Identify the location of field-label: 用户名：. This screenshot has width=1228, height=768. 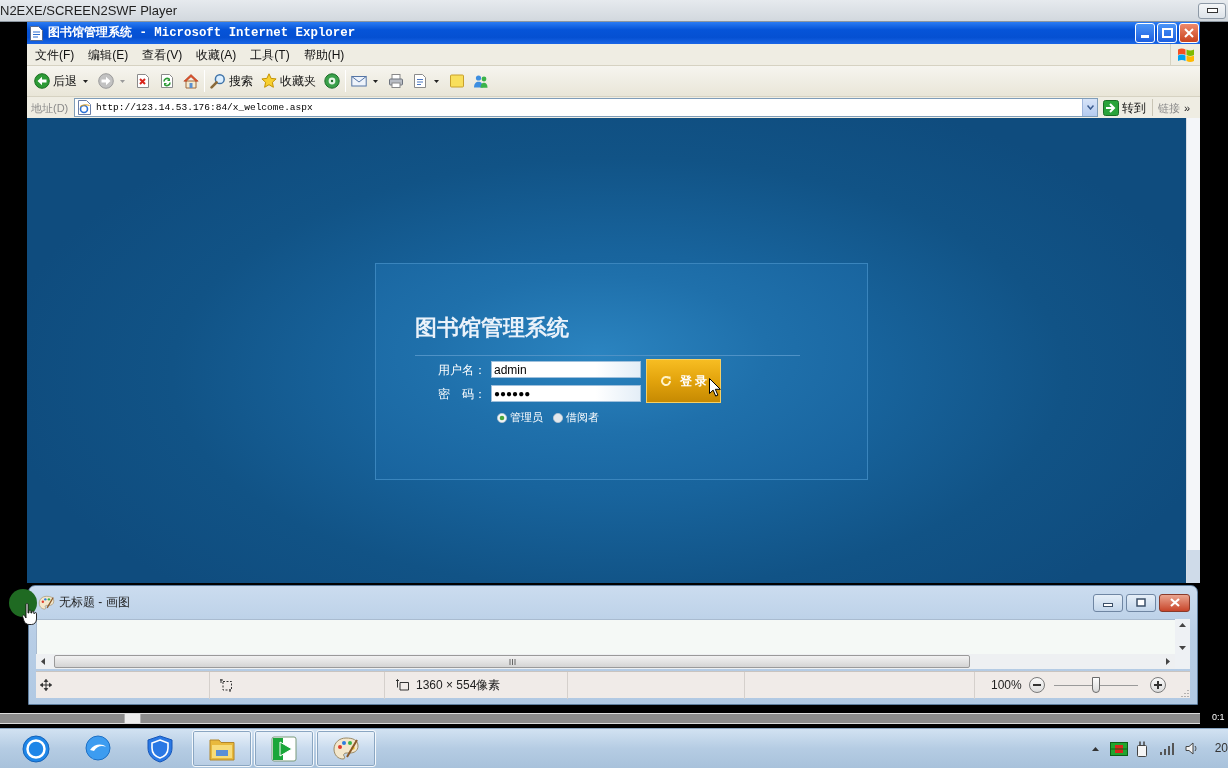
(461, 369).